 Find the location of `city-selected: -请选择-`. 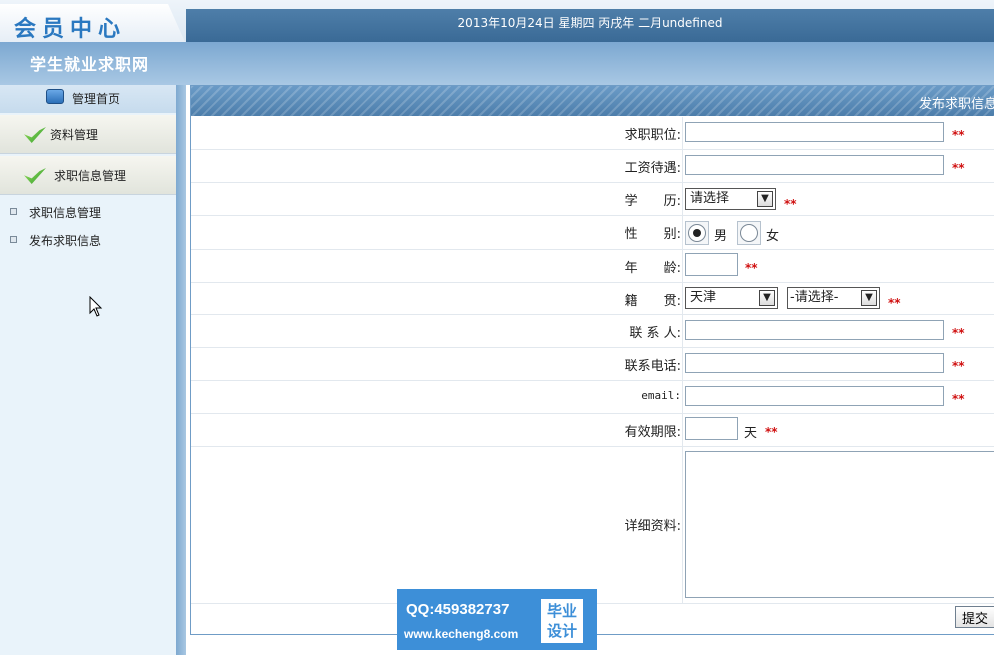

city-selected: -请选择- is located at coordinates (814, 297).